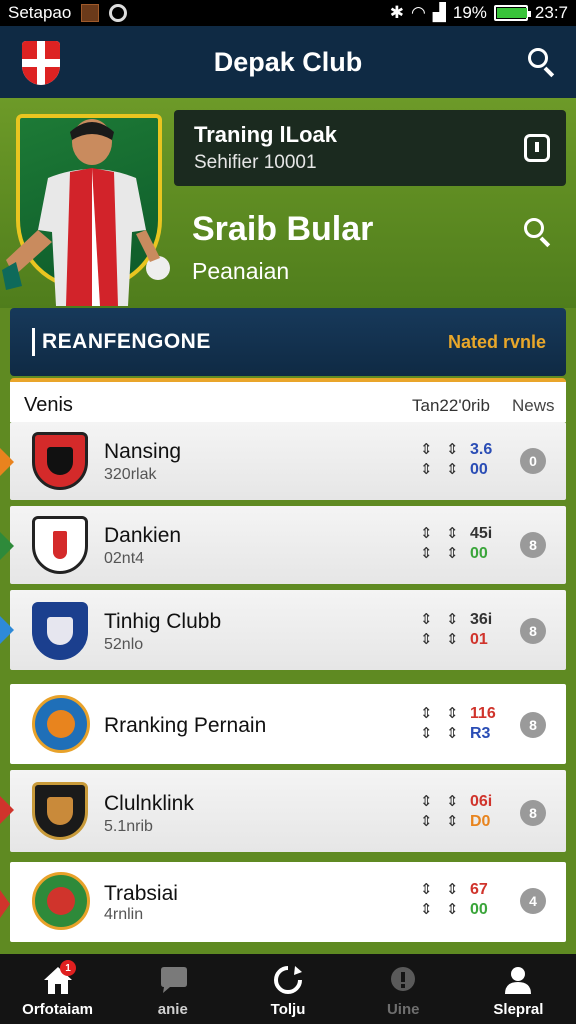  I want to click on nav-refresh: Tolju, so click(287, 989).